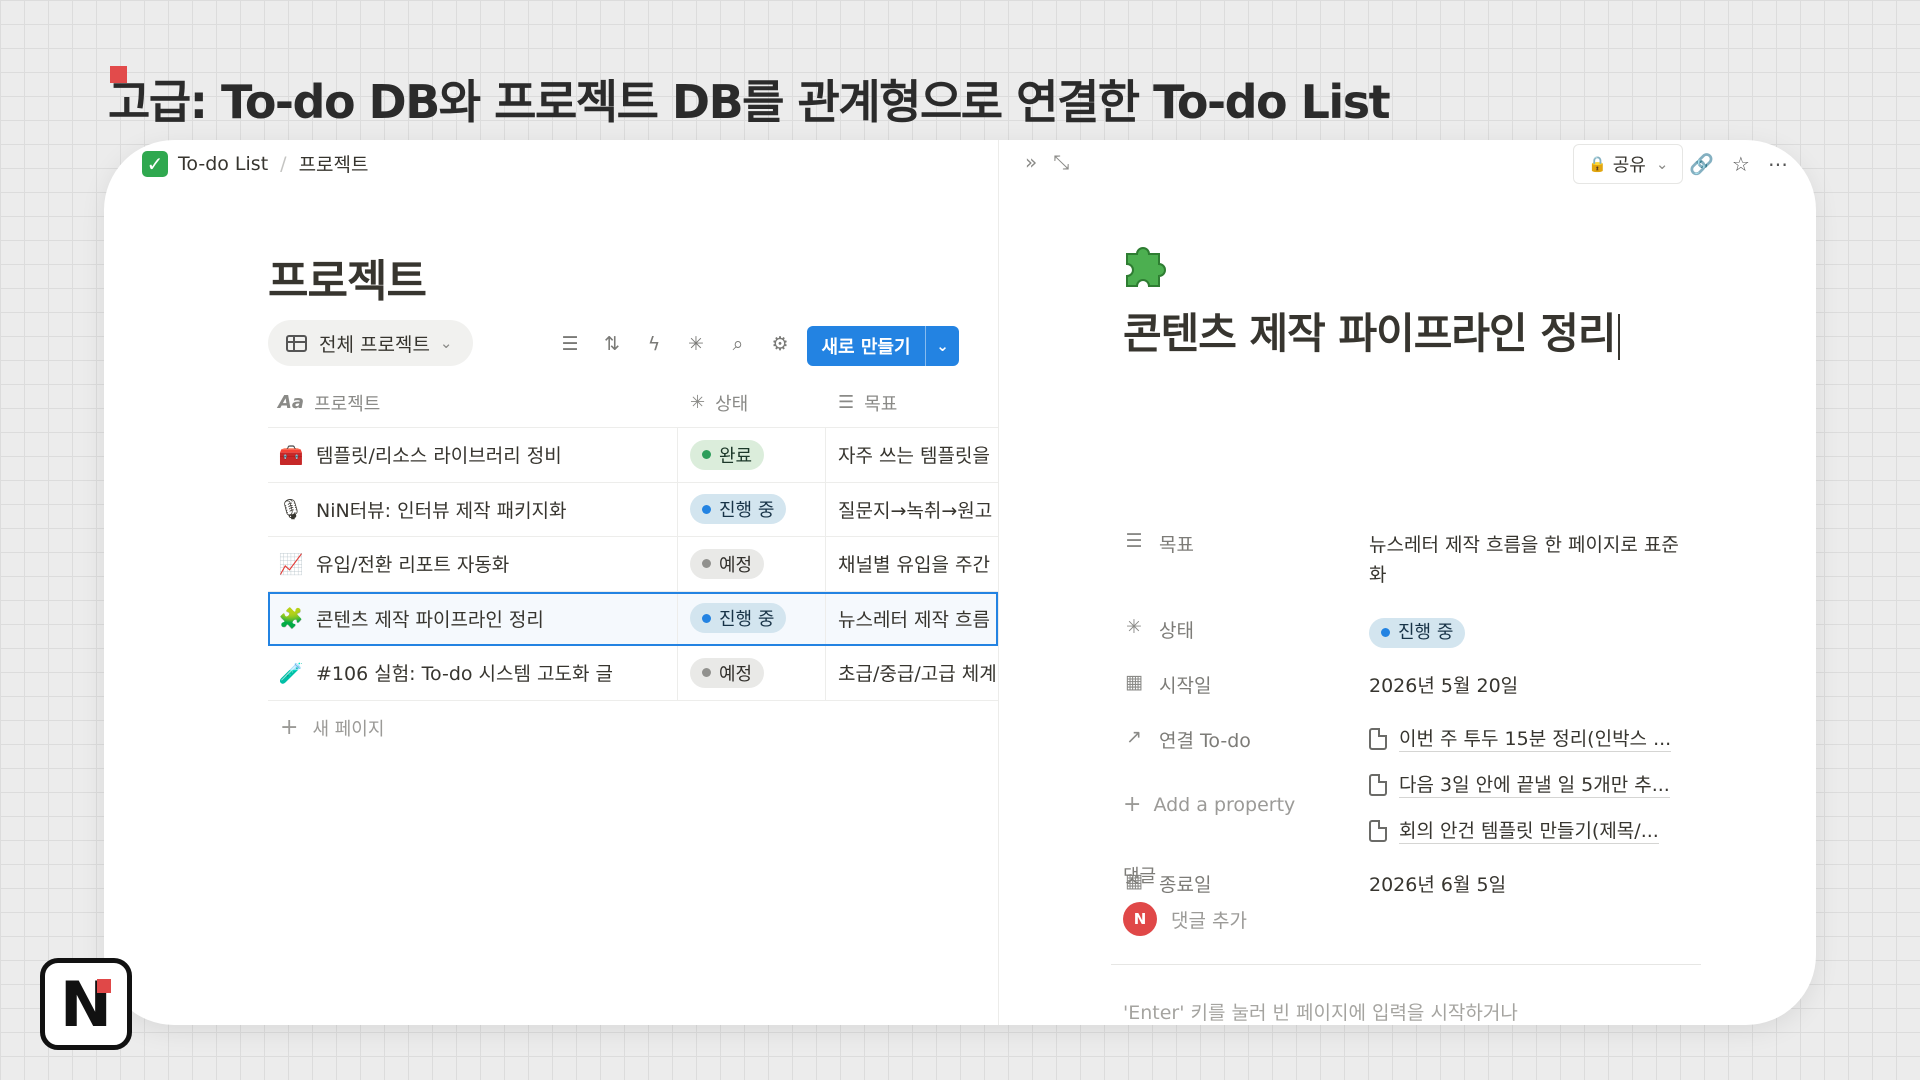  What do you see at coordinates (291, 618) in the screenshot?
I see `puzzle-icon: 🧩` at bounding box center [291, 618].